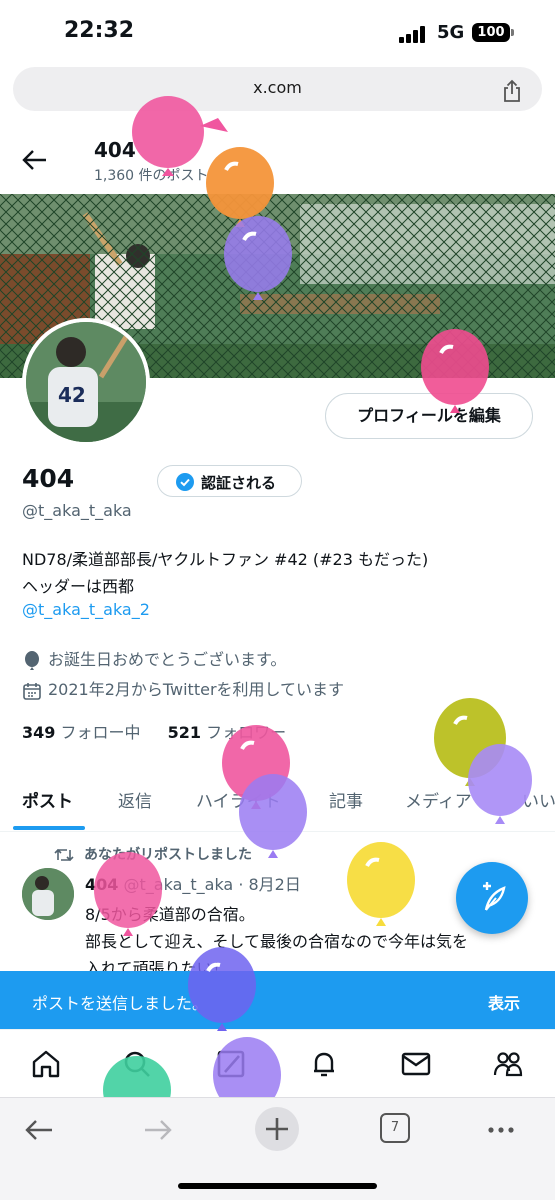 This screenshot has width=555, height=1200. Describe the element at coordinates (99, 30) in the screenshot. I see `status-time: 22:32` at that location.